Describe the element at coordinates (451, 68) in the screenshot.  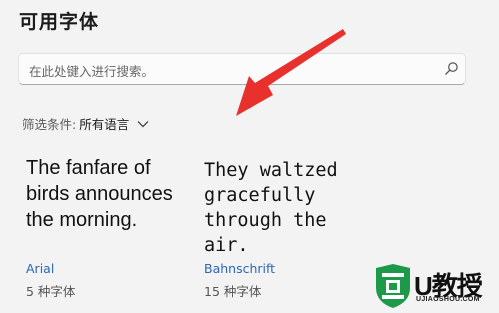
I see `search-icon` at that location.